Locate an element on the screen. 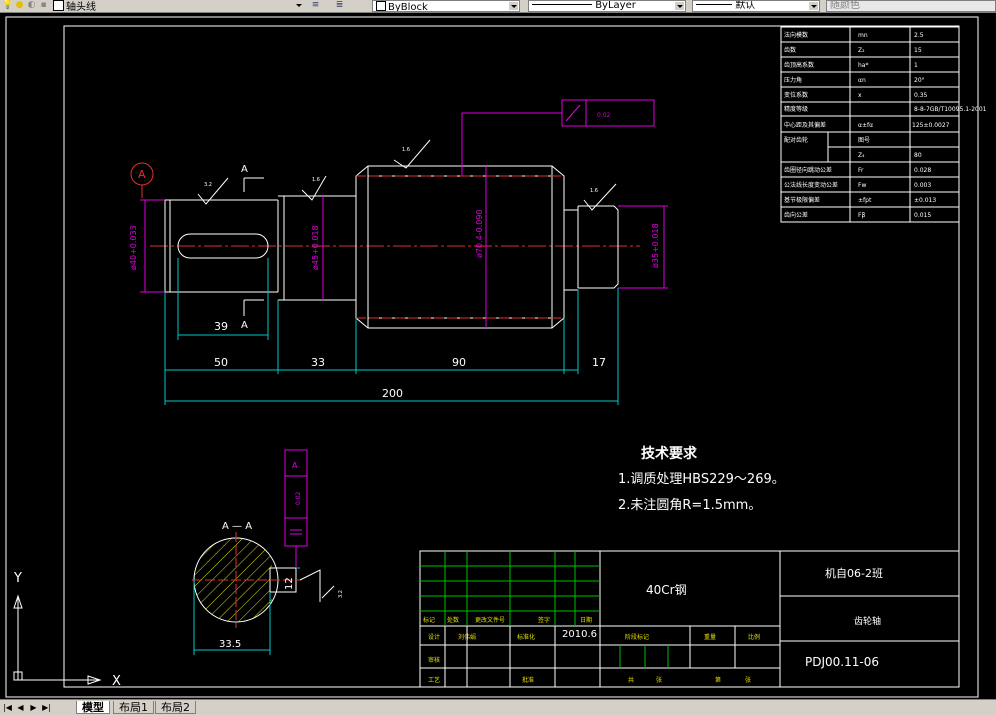 This screenshot has height=715, width=996. properties-toolbar: 💡 ● ◐ ▪ 轴头线 ≡ ≣ ByBlock ByLayer 默认 随颜色 is located at coordinates (498, 6).